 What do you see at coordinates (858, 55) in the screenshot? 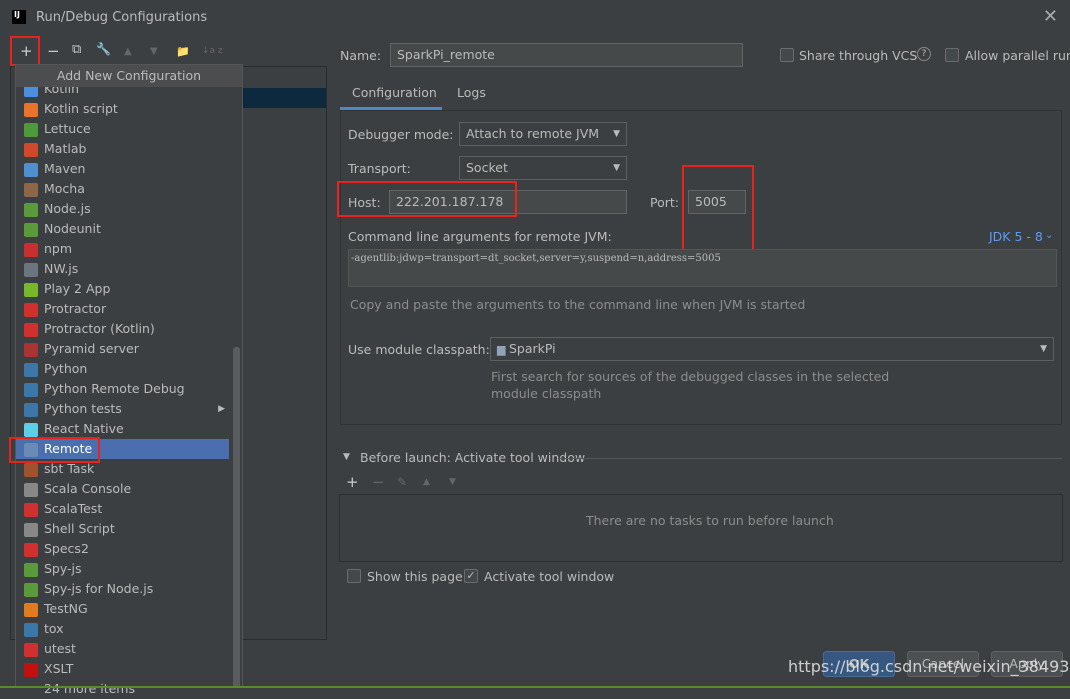
I see `share-vcs-label: Share through VCS` at bounding box center [858, 55].